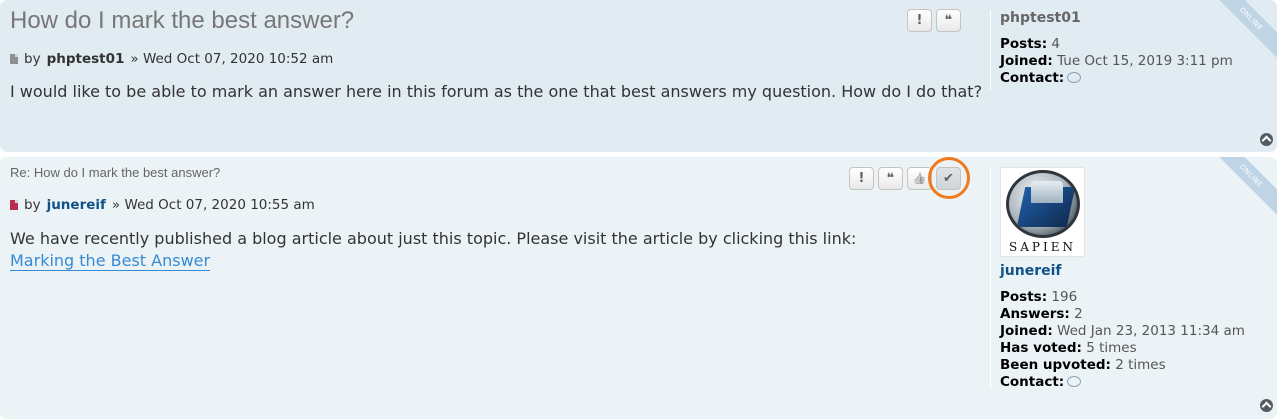 This screenshot has height=419, width=1277. I want to click on answers-count: 2, so click(1078, 314).